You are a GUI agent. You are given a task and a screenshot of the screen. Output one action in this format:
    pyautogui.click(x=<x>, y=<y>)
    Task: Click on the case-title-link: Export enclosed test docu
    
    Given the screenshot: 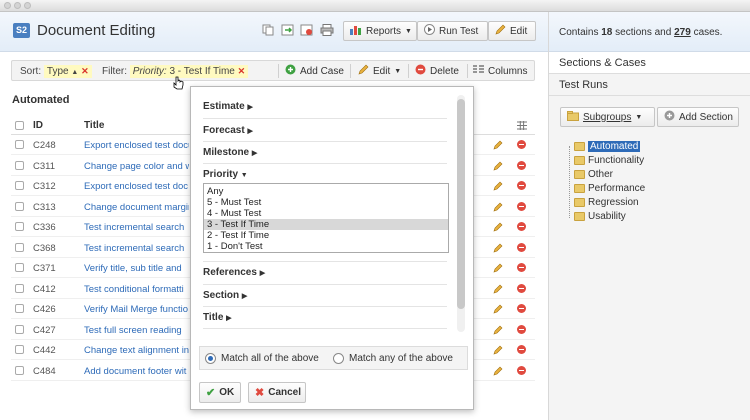 What is the action you would take?
    pyautogui.click(x=136, y=145)
    